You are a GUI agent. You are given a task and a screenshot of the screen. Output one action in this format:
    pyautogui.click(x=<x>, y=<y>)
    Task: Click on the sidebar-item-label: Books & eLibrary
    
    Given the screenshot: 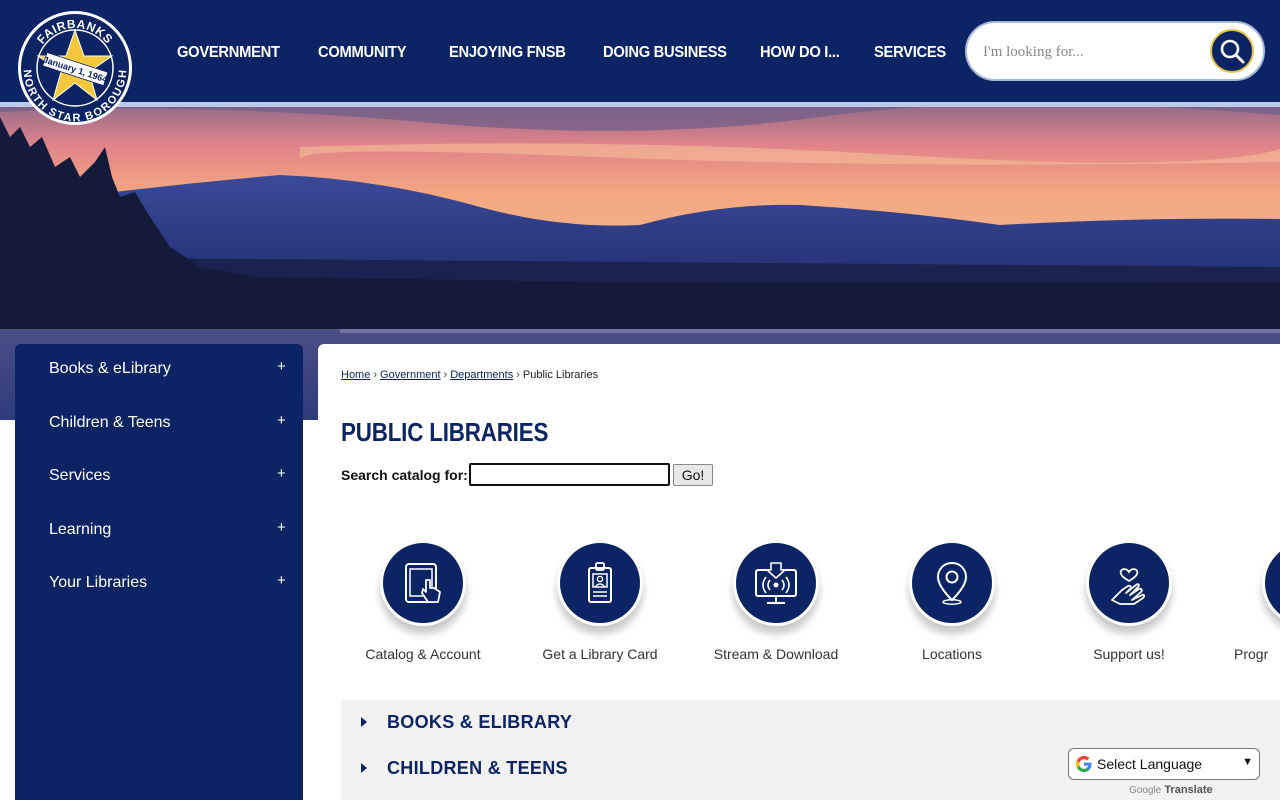 What is the action you would take?
    pyautogui.click(x=110, y=368)
    